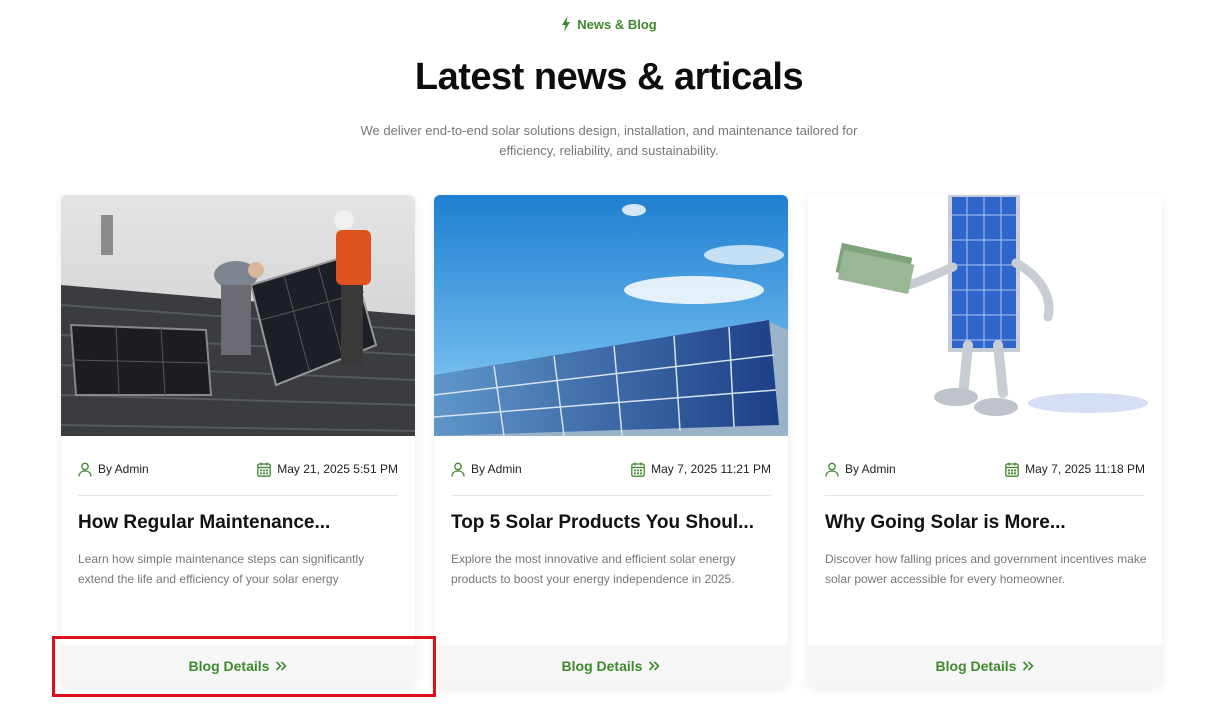 This screenshot has height=724, width=1218. I want to click on lightning-icon, so click(566, 24).